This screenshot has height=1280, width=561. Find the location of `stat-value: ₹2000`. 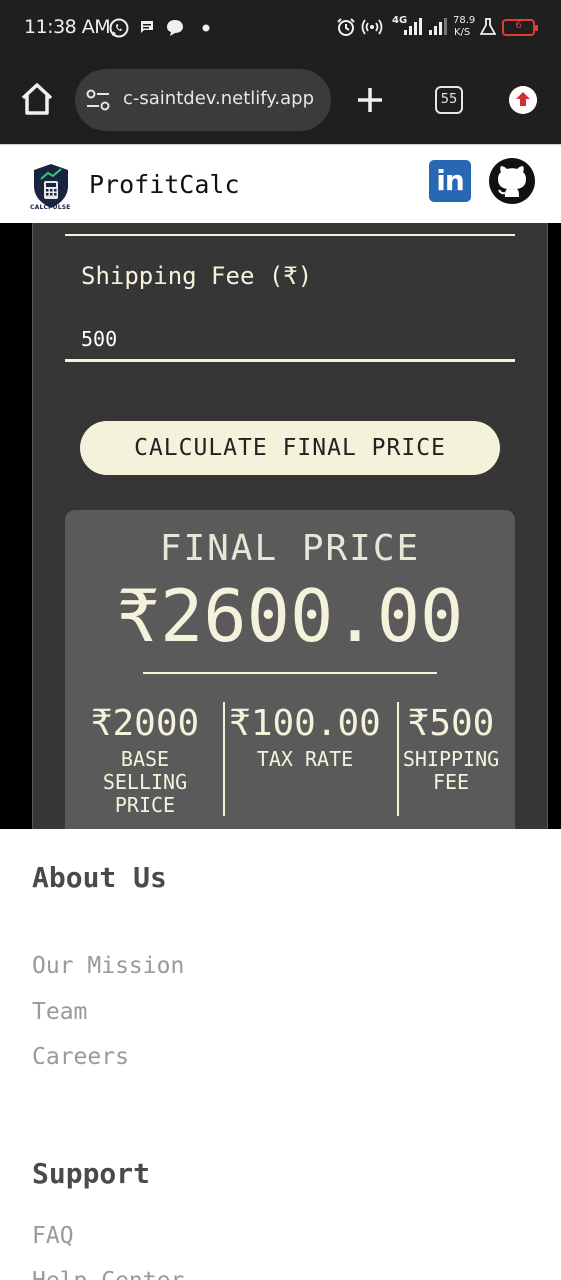

stat-value: ₹2000 is located at coordinates (145, 723).